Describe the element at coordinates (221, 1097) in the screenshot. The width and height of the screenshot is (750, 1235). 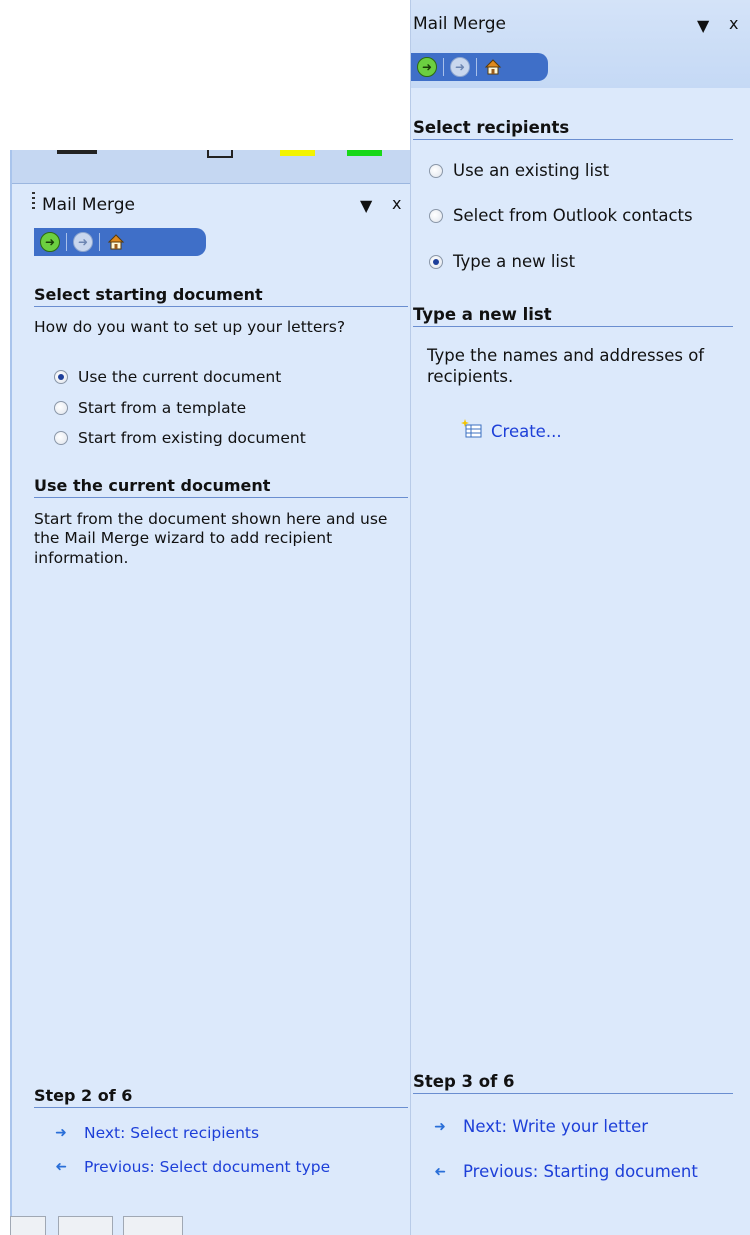
I see `step-indicator: Step 2 of 6` at that location.